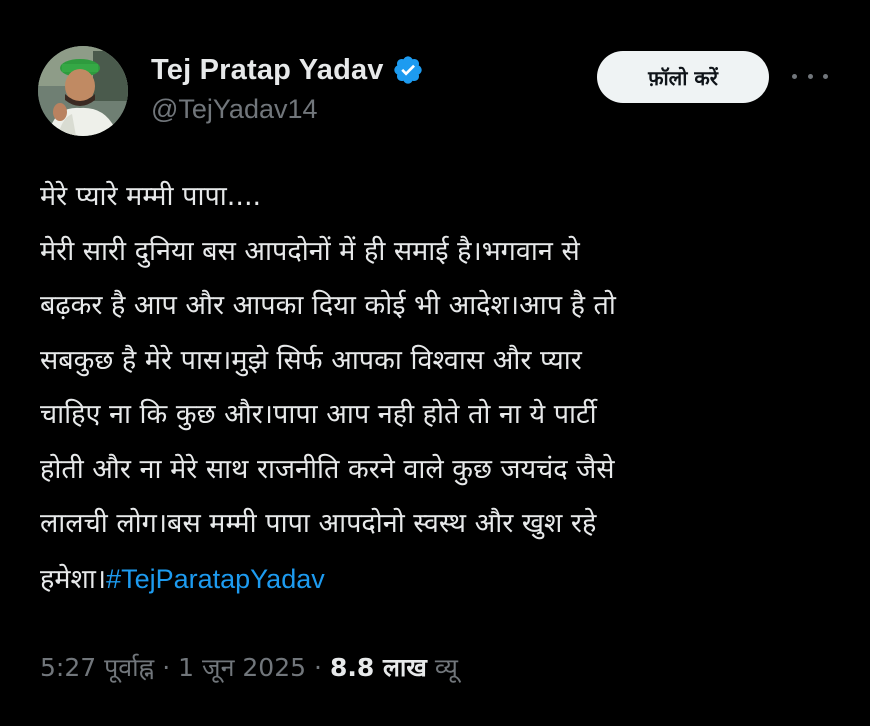 This screenshot has height=726, width=870. What do you see at coordinates (267, 70) in the screenshot?
I see `display-name: Tej Pratap Yadav` at bounding box center [267, 70].